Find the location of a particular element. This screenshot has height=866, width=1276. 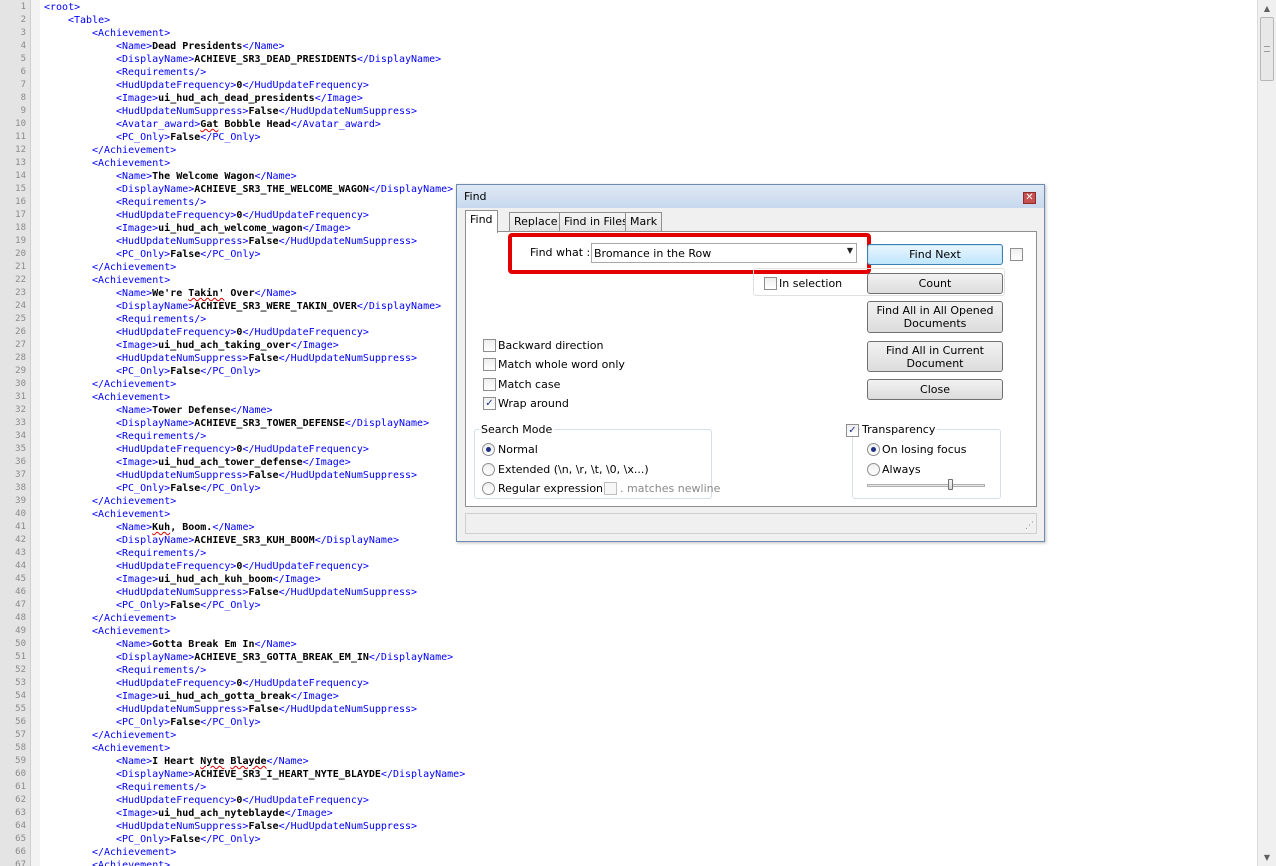

resize-grip-icon: ⋰ is located at coordinates (1029, 526).